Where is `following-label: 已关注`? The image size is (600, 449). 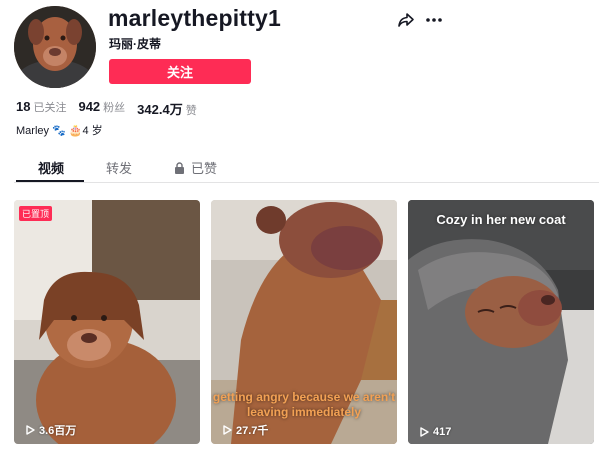 following-label: 已关注 is located at coordinates (50, 108).